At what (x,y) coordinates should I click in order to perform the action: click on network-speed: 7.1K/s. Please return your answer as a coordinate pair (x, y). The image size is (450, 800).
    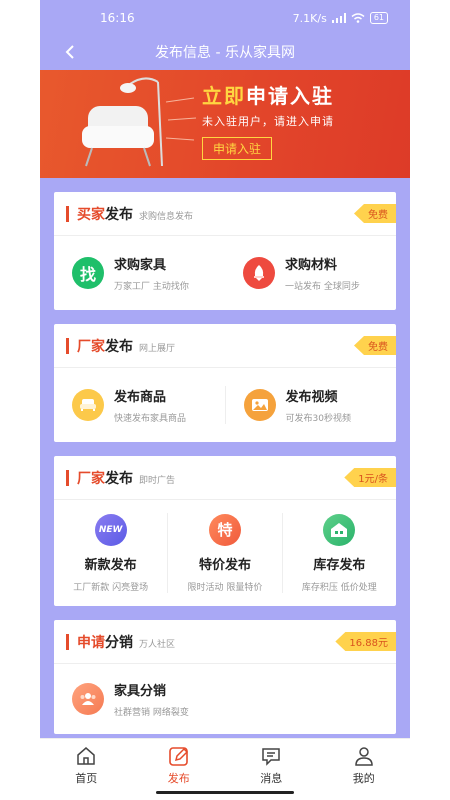
    Looking at the image, I should click on (309, 18).